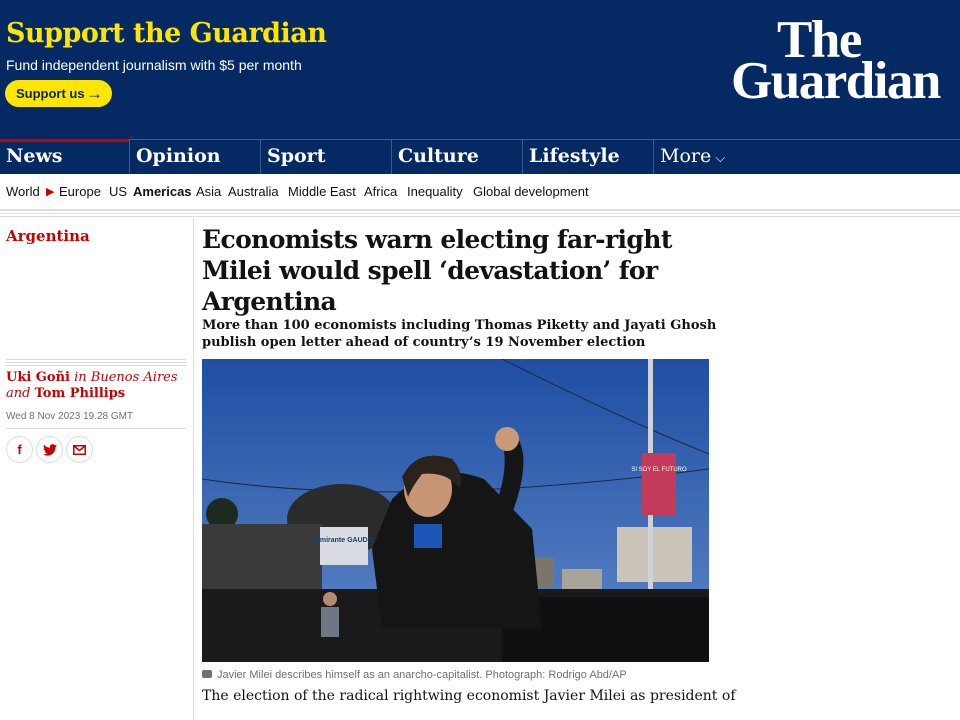  Describe the element at coordinates (836, 81) in the screenshot. I see `logo-line-2: Guardian` at that location.